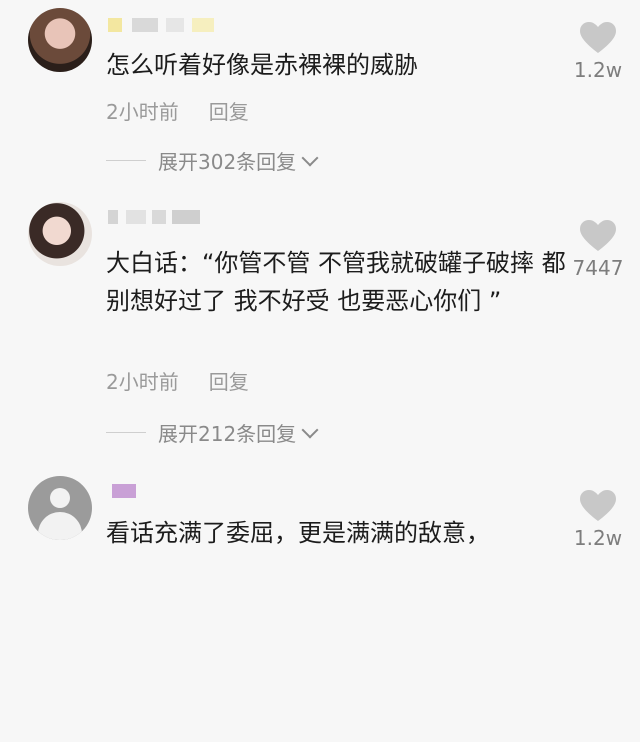 The height and width of the screenshot is (742, 640). I want to click on comment-text: 大白话：“你管不管 不管我就破罐子破摔 都别想好过了 我不好受 也要恶心你们 ”, so click(336, 282).